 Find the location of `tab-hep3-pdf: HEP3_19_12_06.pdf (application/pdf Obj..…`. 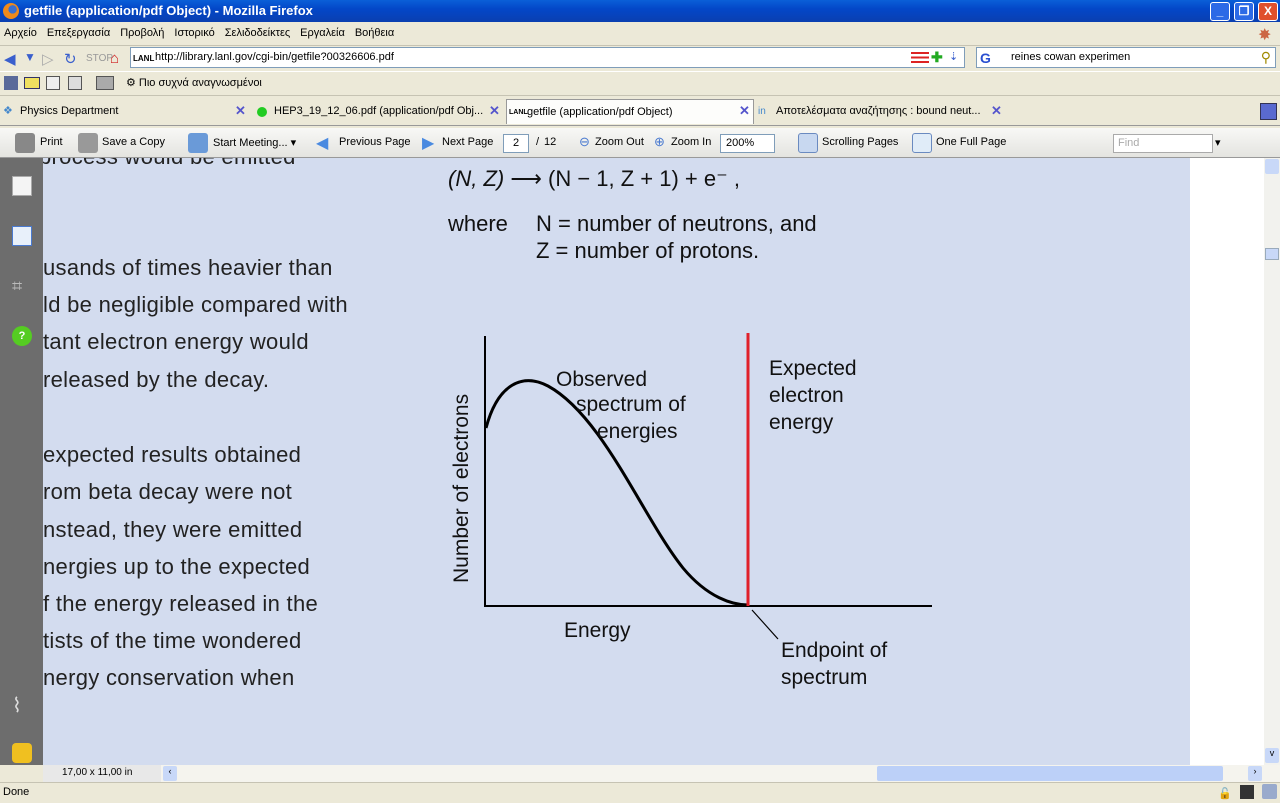

tab-hep3-pdf: HEP3_19_12_06.pdf (application/pdf Obj..… is located at coordinates (379, 111).